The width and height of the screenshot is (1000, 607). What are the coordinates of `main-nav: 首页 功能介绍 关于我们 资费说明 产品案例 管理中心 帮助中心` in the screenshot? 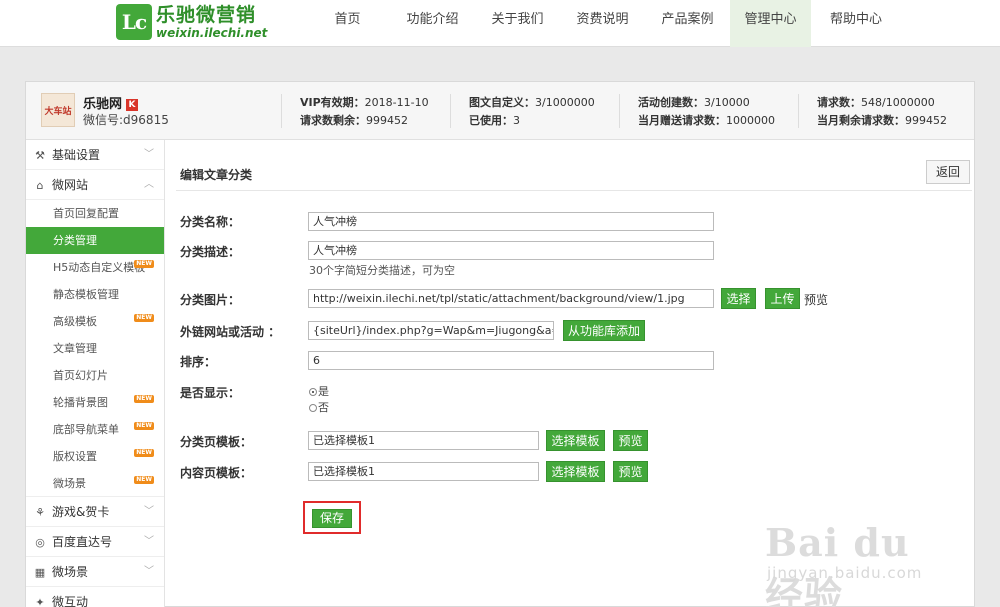 It's located at (603, 23).